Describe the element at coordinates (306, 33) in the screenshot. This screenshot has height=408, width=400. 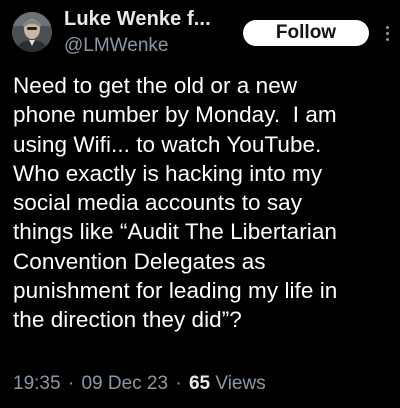
I see `follow-button: Follow` at that location.